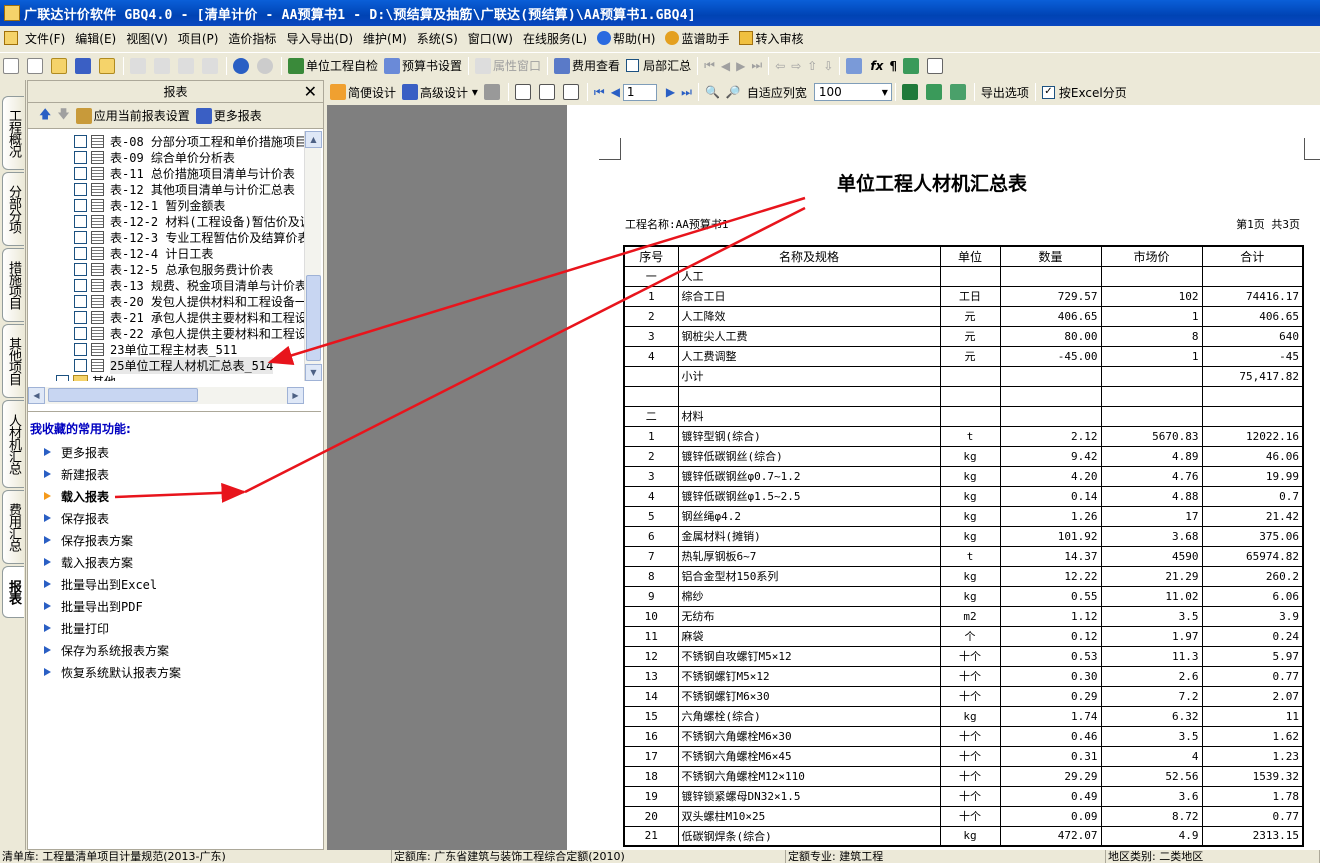 The height and width of the screenshot is (863, 1320). Describe the element at coordinates (166, 317) in the screenshot. I see `tree-item: 表-21 承包人提供主要材料和工程设` at that location.